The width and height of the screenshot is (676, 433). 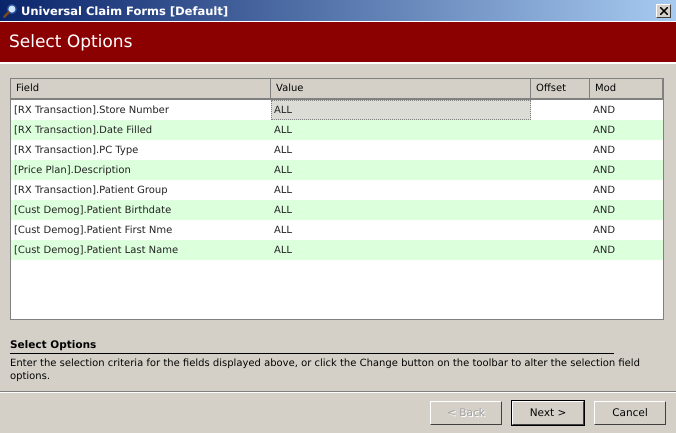 What do you see at coordinates (72, 171) in the screenshot?
I see `table-cell-text: [Price Plan].Description` at bounding box center [72, 171].